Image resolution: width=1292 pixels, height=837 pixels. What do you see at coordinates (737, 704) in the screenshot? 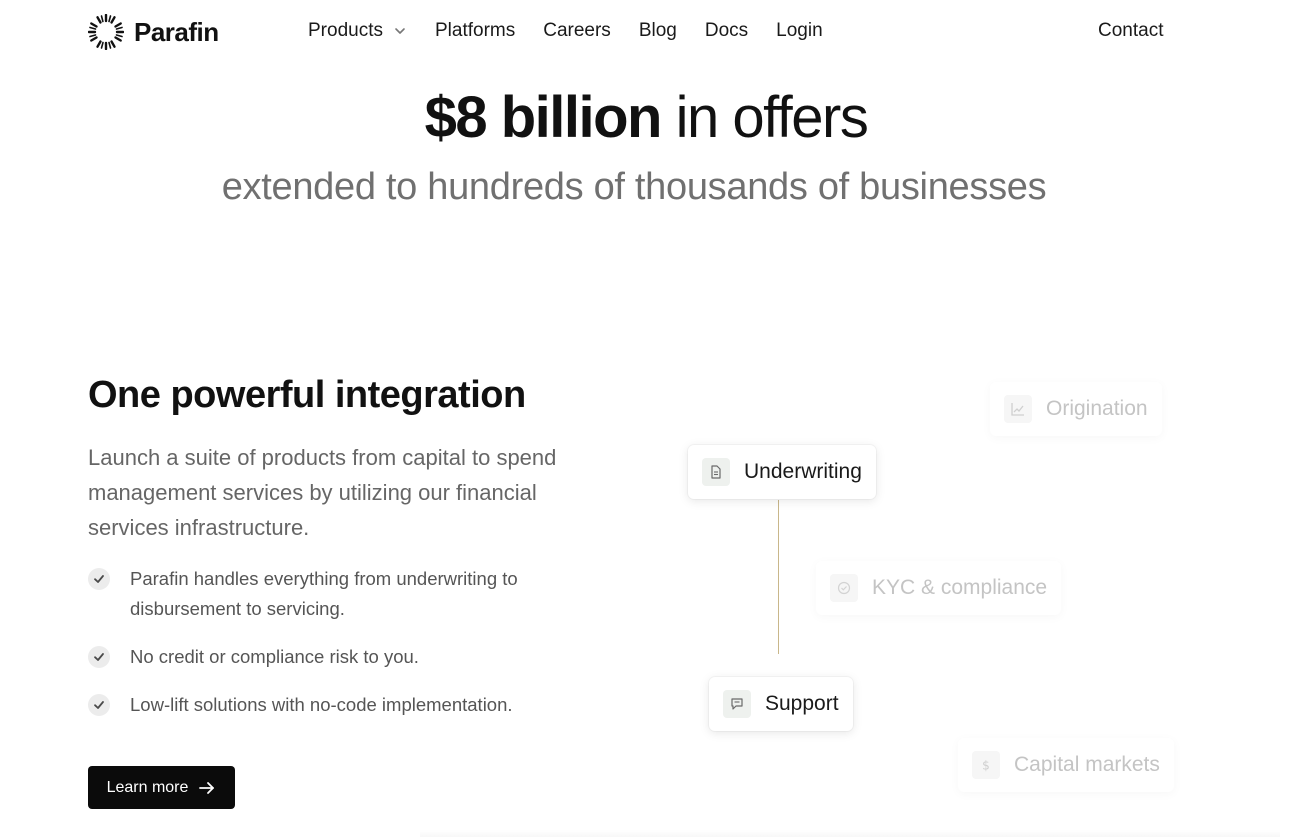
I see `chat-icon` at bounding box center [737, 704].